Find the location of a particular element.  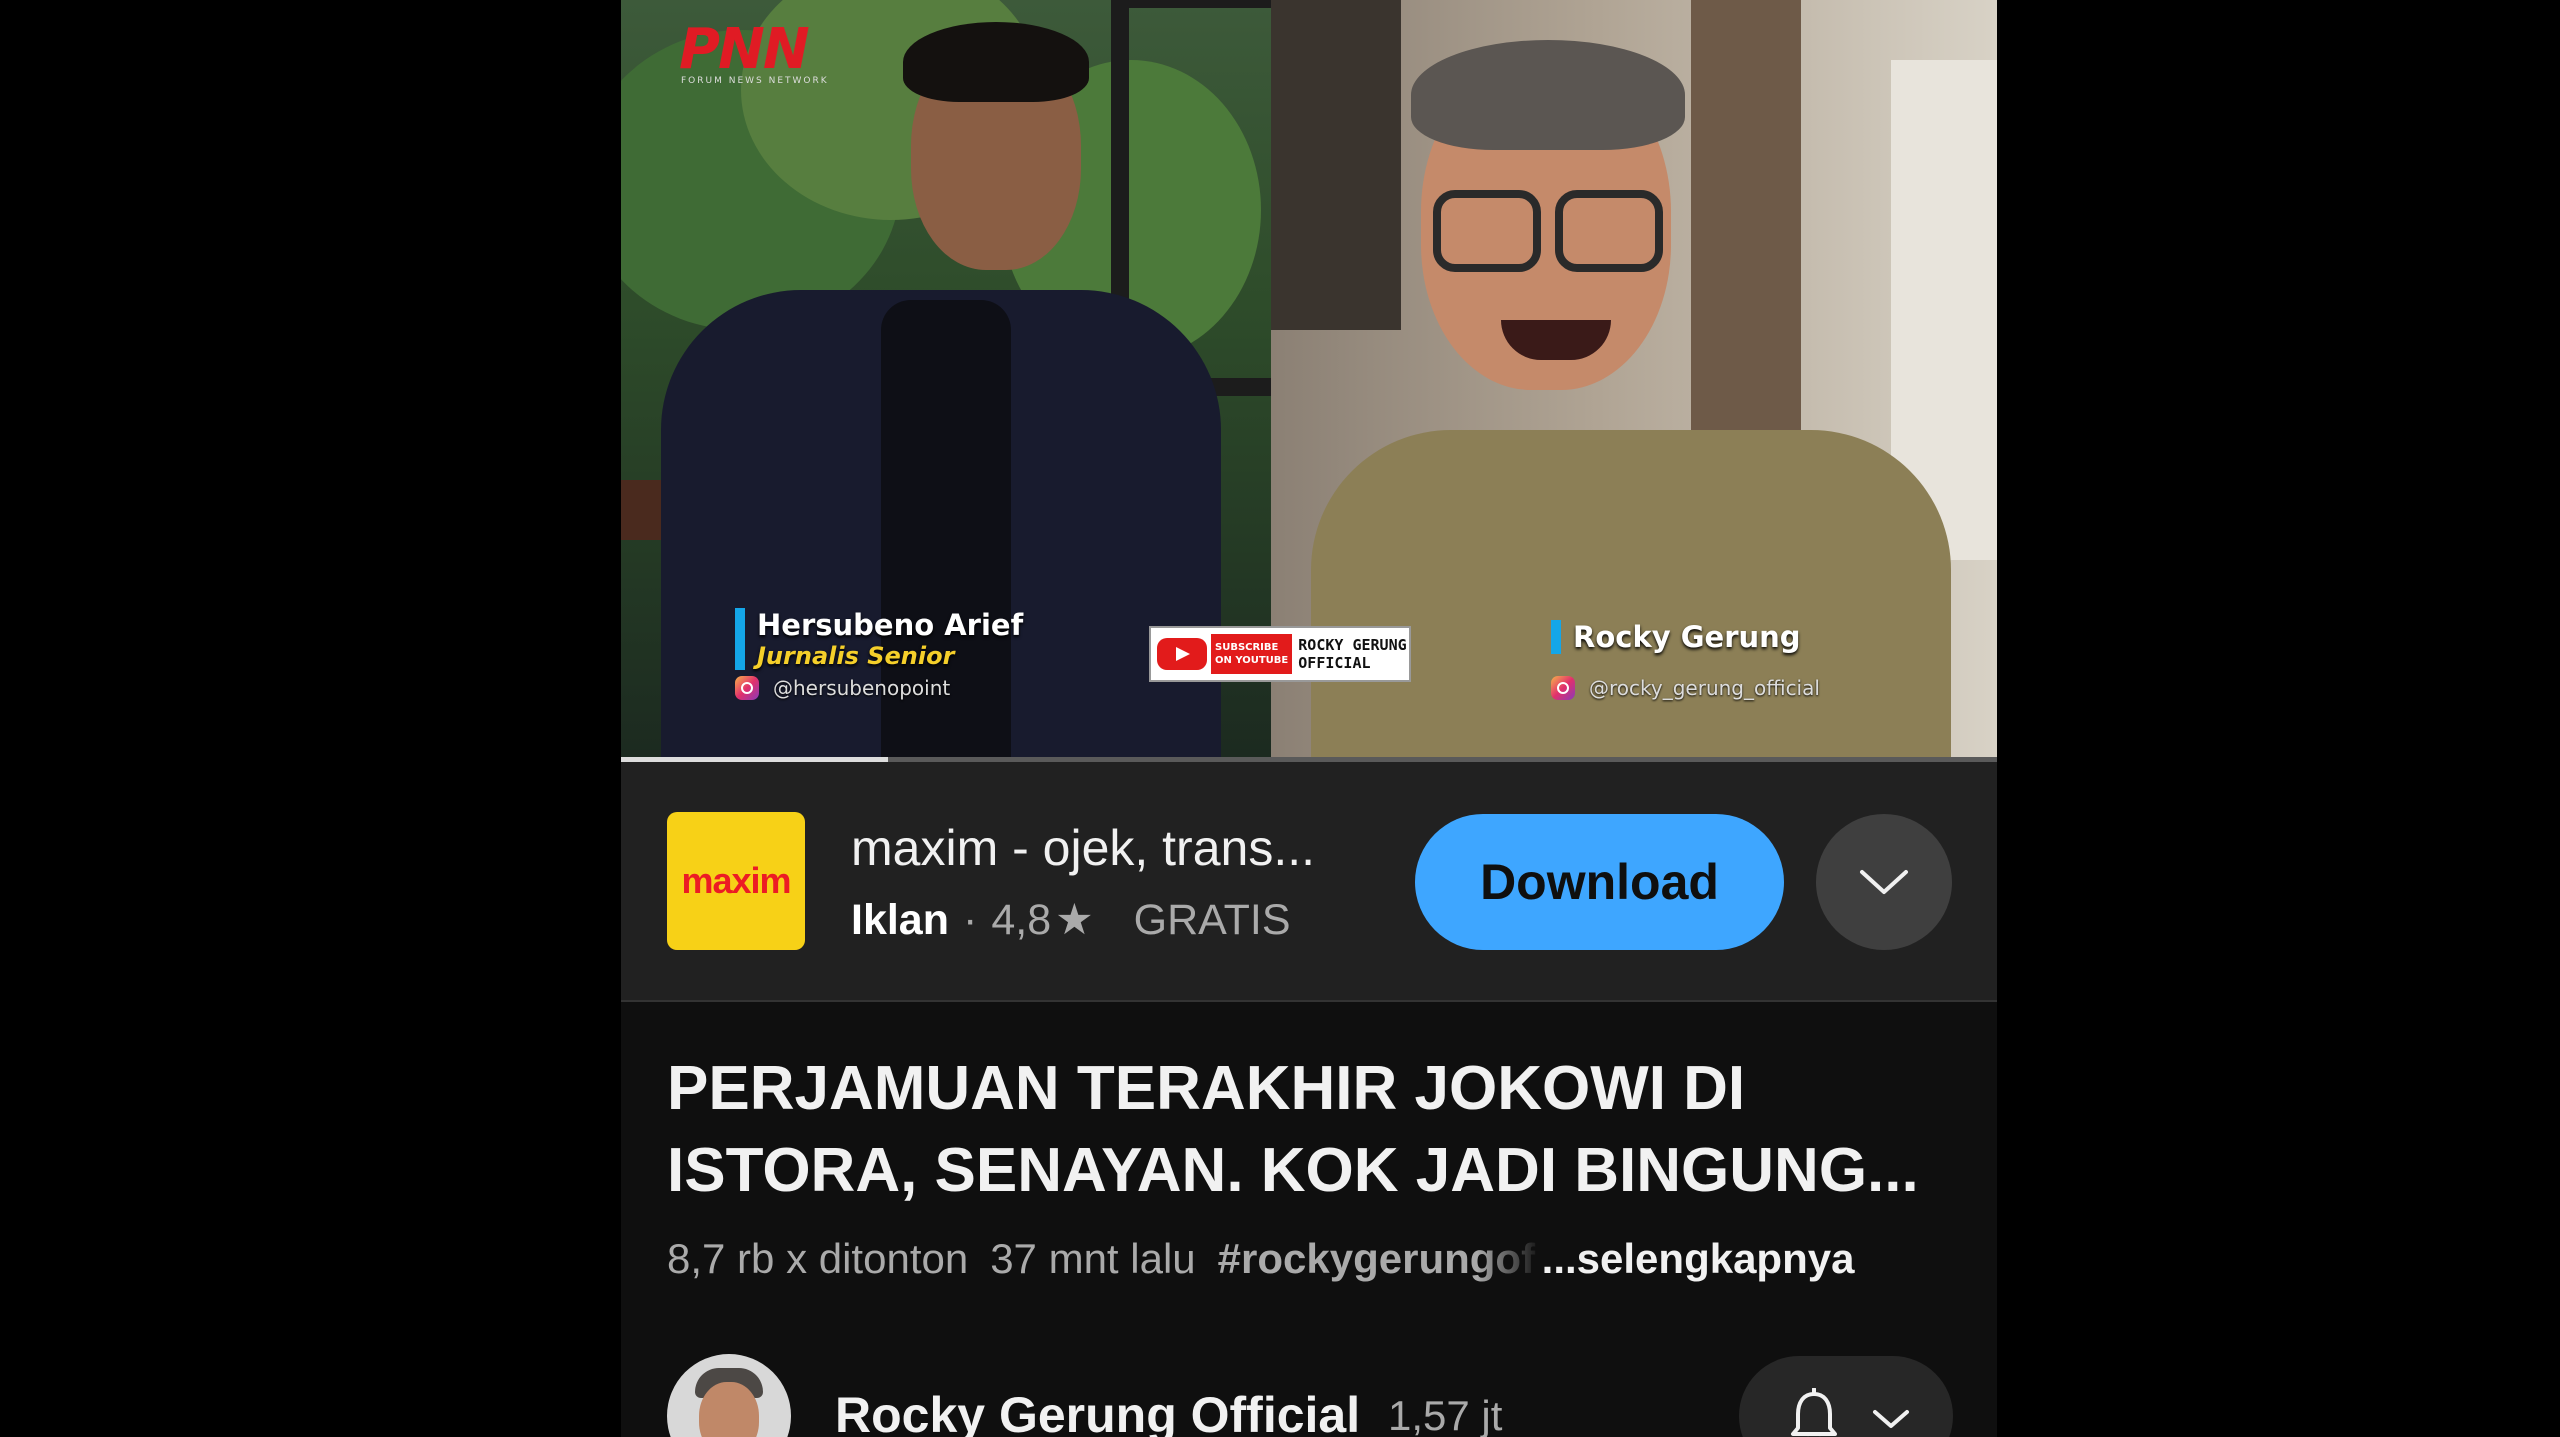

channel-avatar is located at coordinates (729, 1395).